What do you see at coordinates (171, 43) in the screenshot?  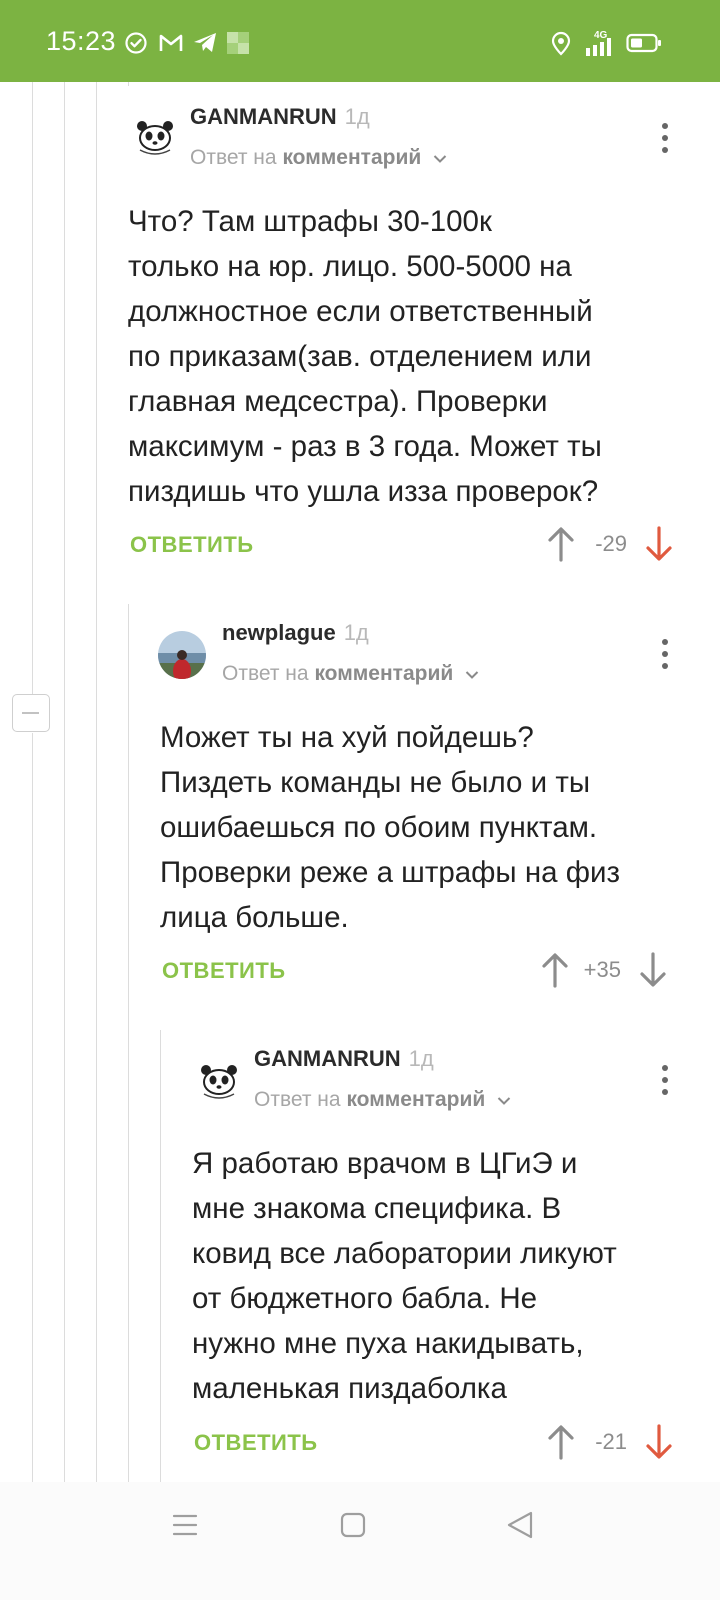 I see `gmail-icon` at bounding box center [171, 43].